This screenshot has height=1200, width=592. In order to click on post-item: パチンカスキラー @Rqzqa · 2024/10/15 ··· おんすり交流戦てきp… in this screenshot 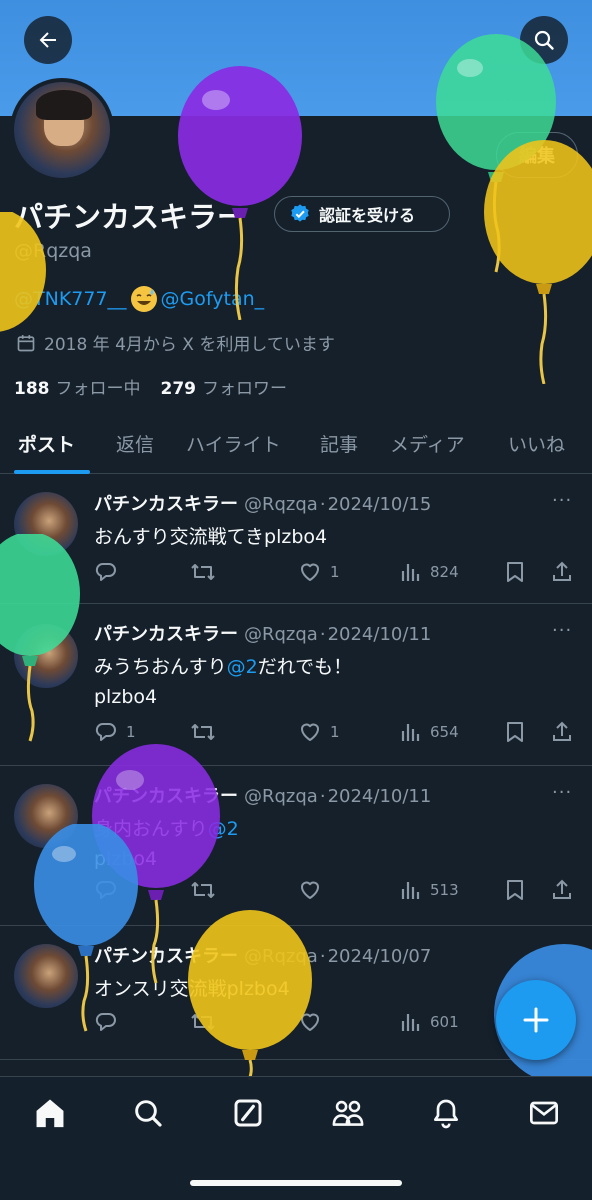, I will do `click(296, 539)`.